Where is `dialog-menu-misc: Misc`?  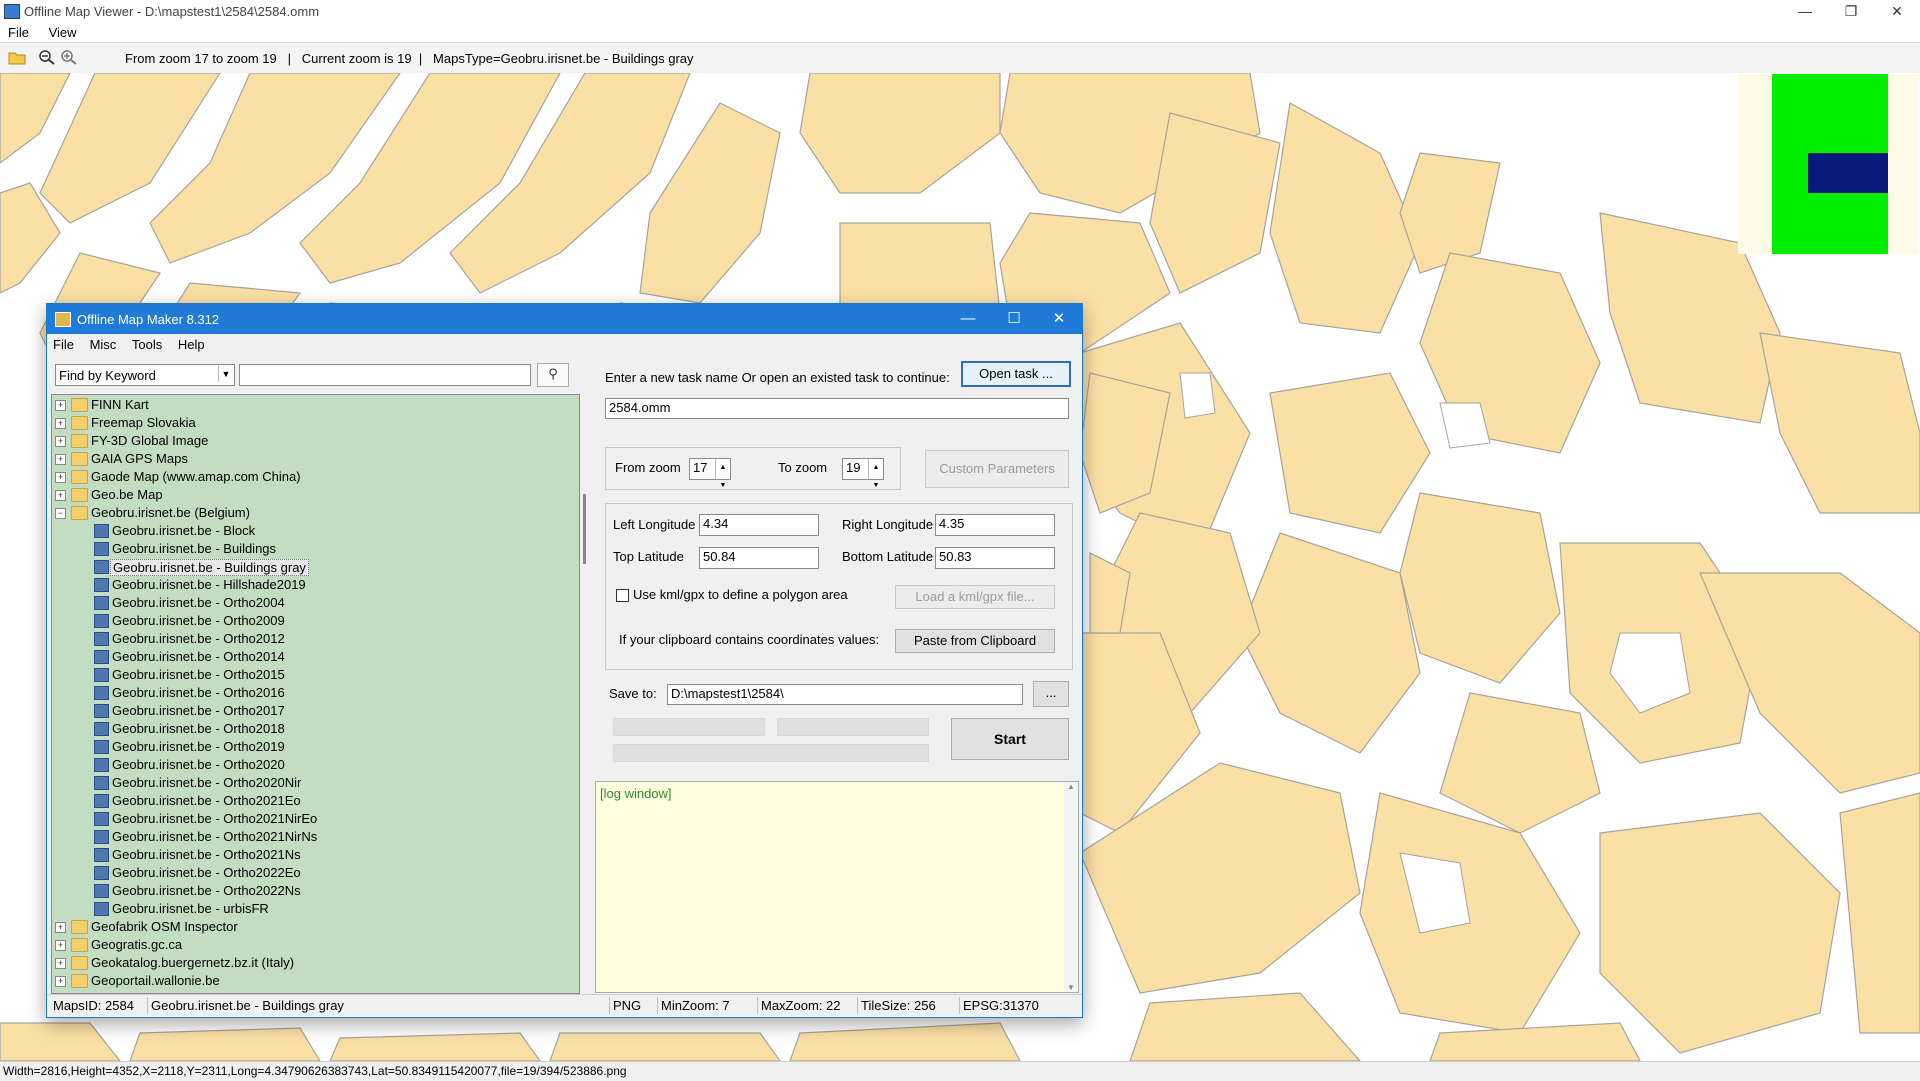 dialog-menu-misc: Misc is located at coordinates (103, 343).